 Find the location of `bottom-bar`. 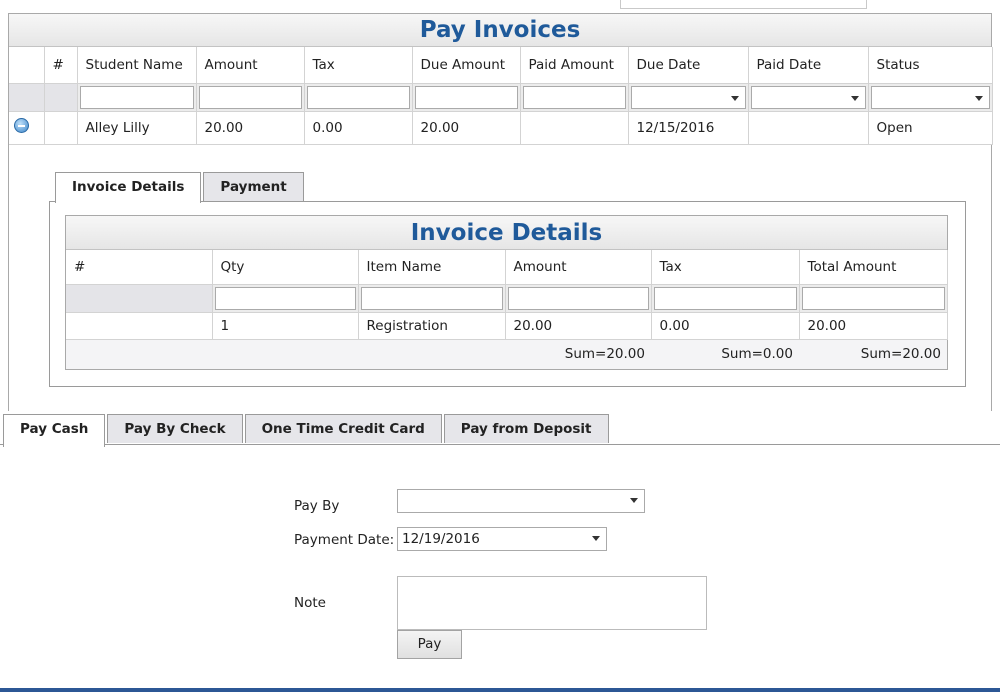

bottom-bar is located at coordinates (500, 690).